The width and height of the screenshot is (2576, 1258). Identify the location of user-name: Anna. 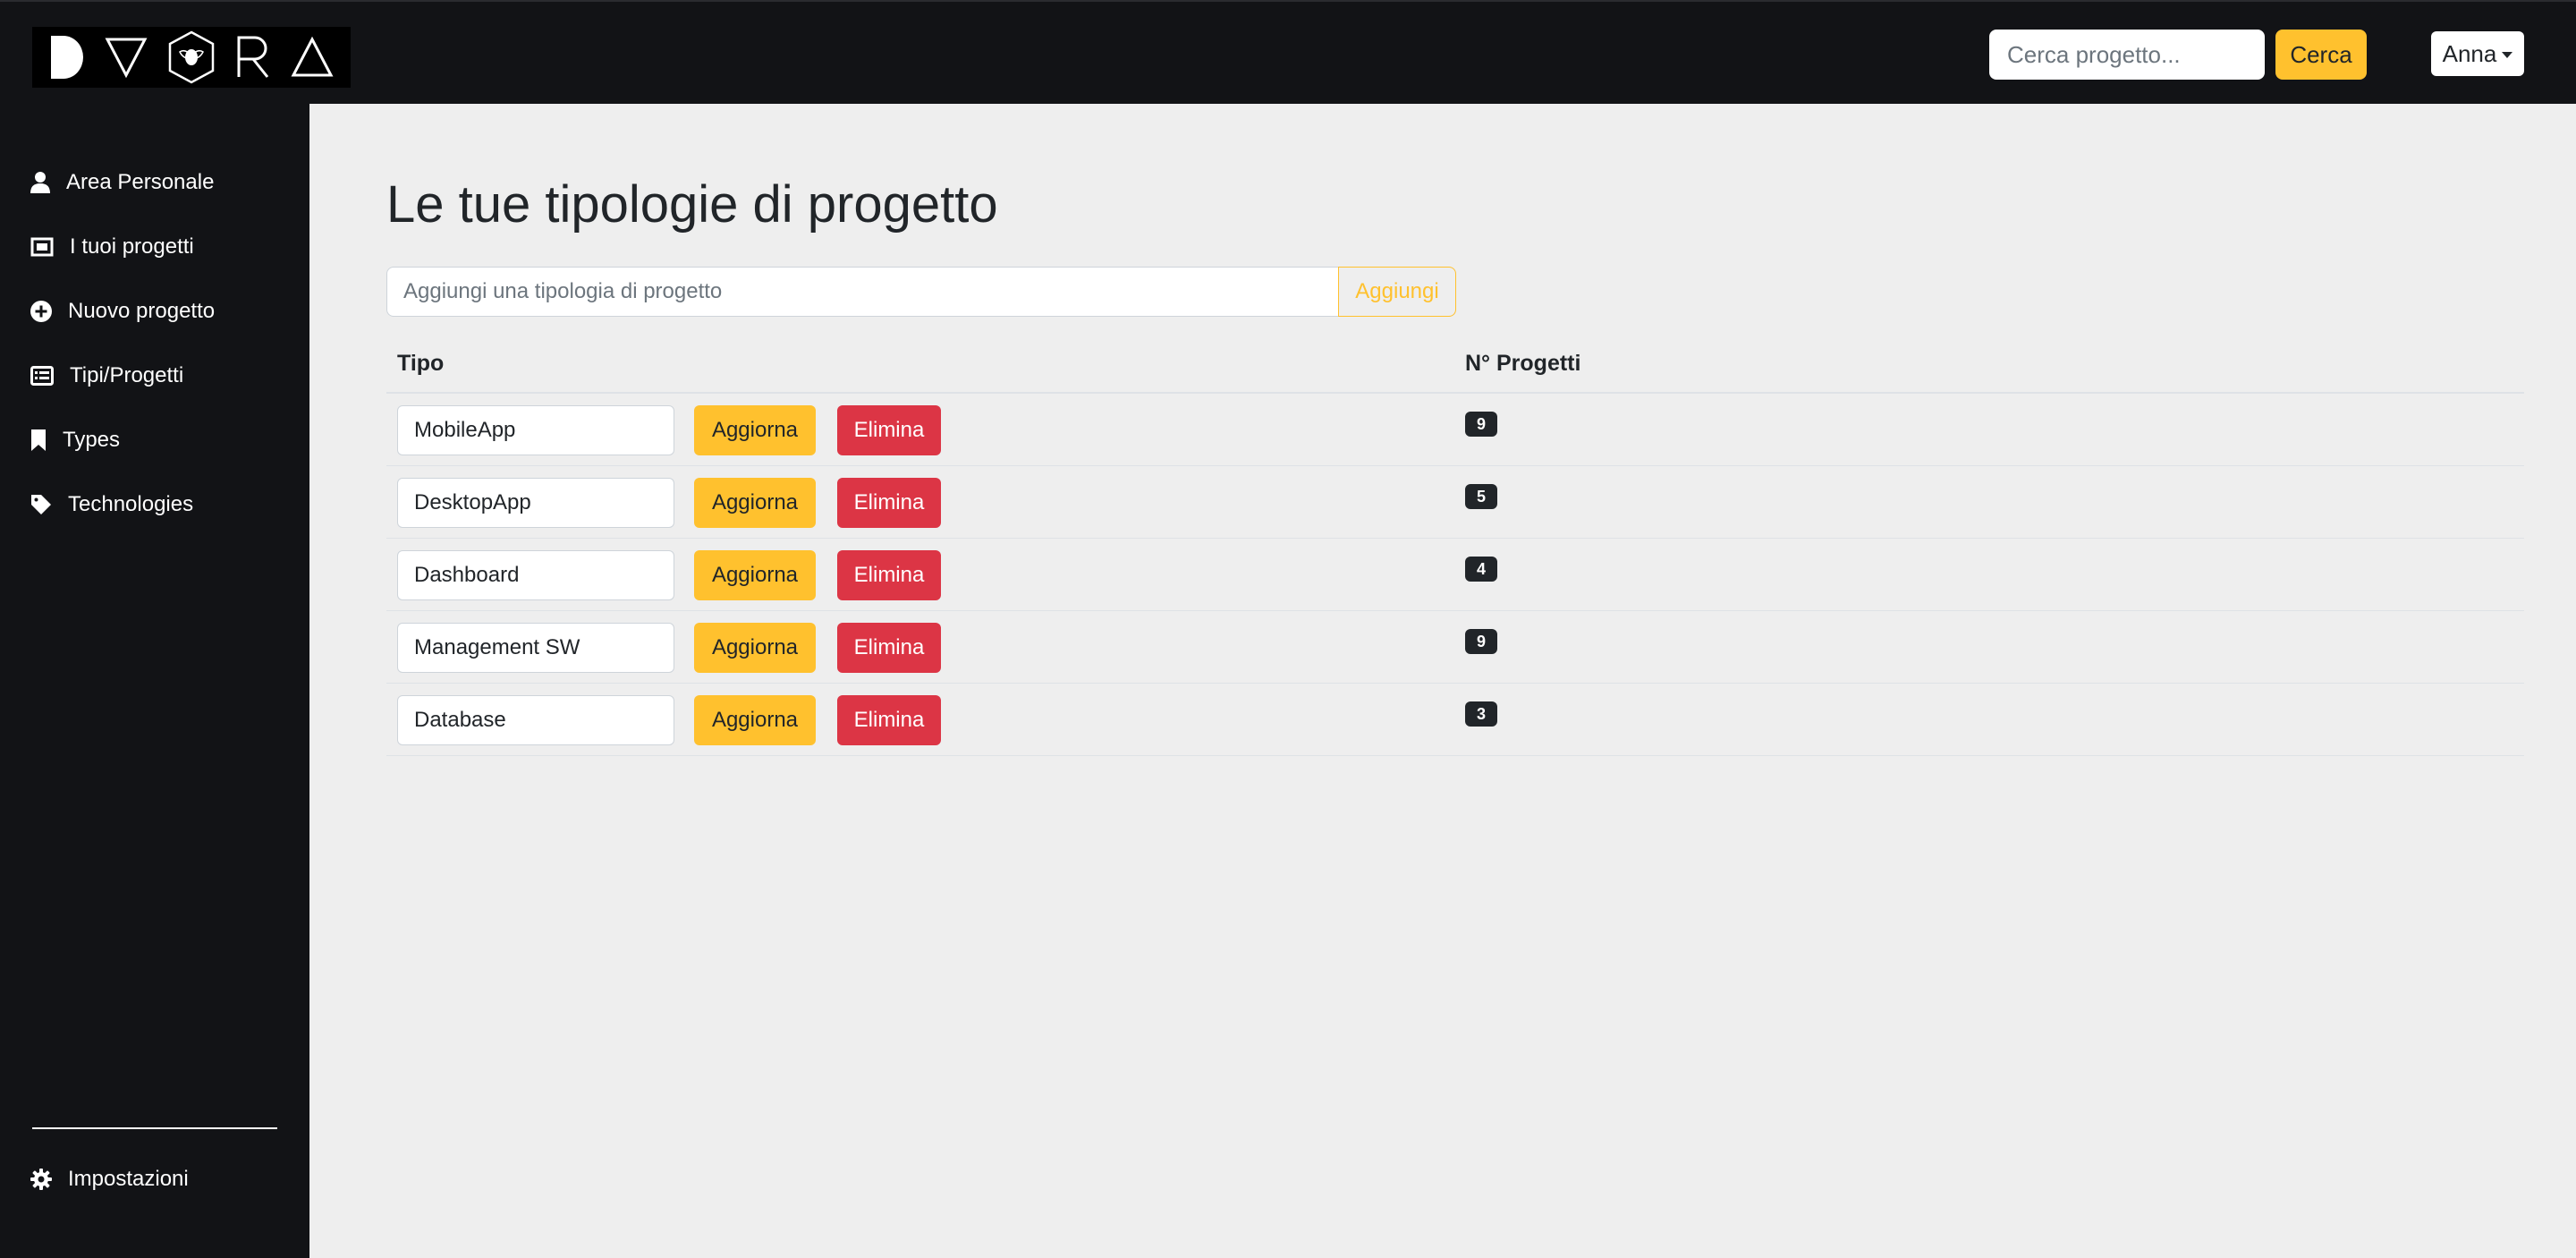
(2469, 53).